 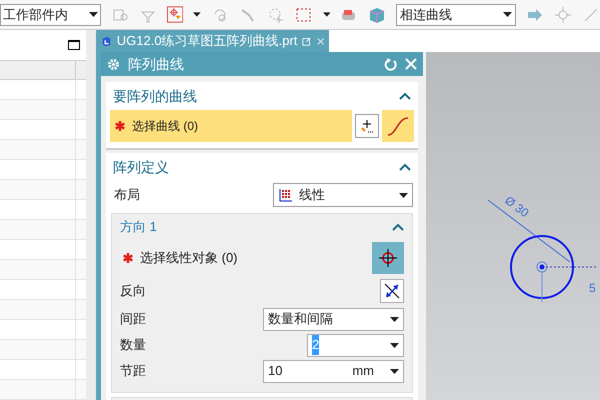 What do you see at coordinates (74, 45) in the screenshot?
I see `maximize-icon` at bounding box center [74, 45].